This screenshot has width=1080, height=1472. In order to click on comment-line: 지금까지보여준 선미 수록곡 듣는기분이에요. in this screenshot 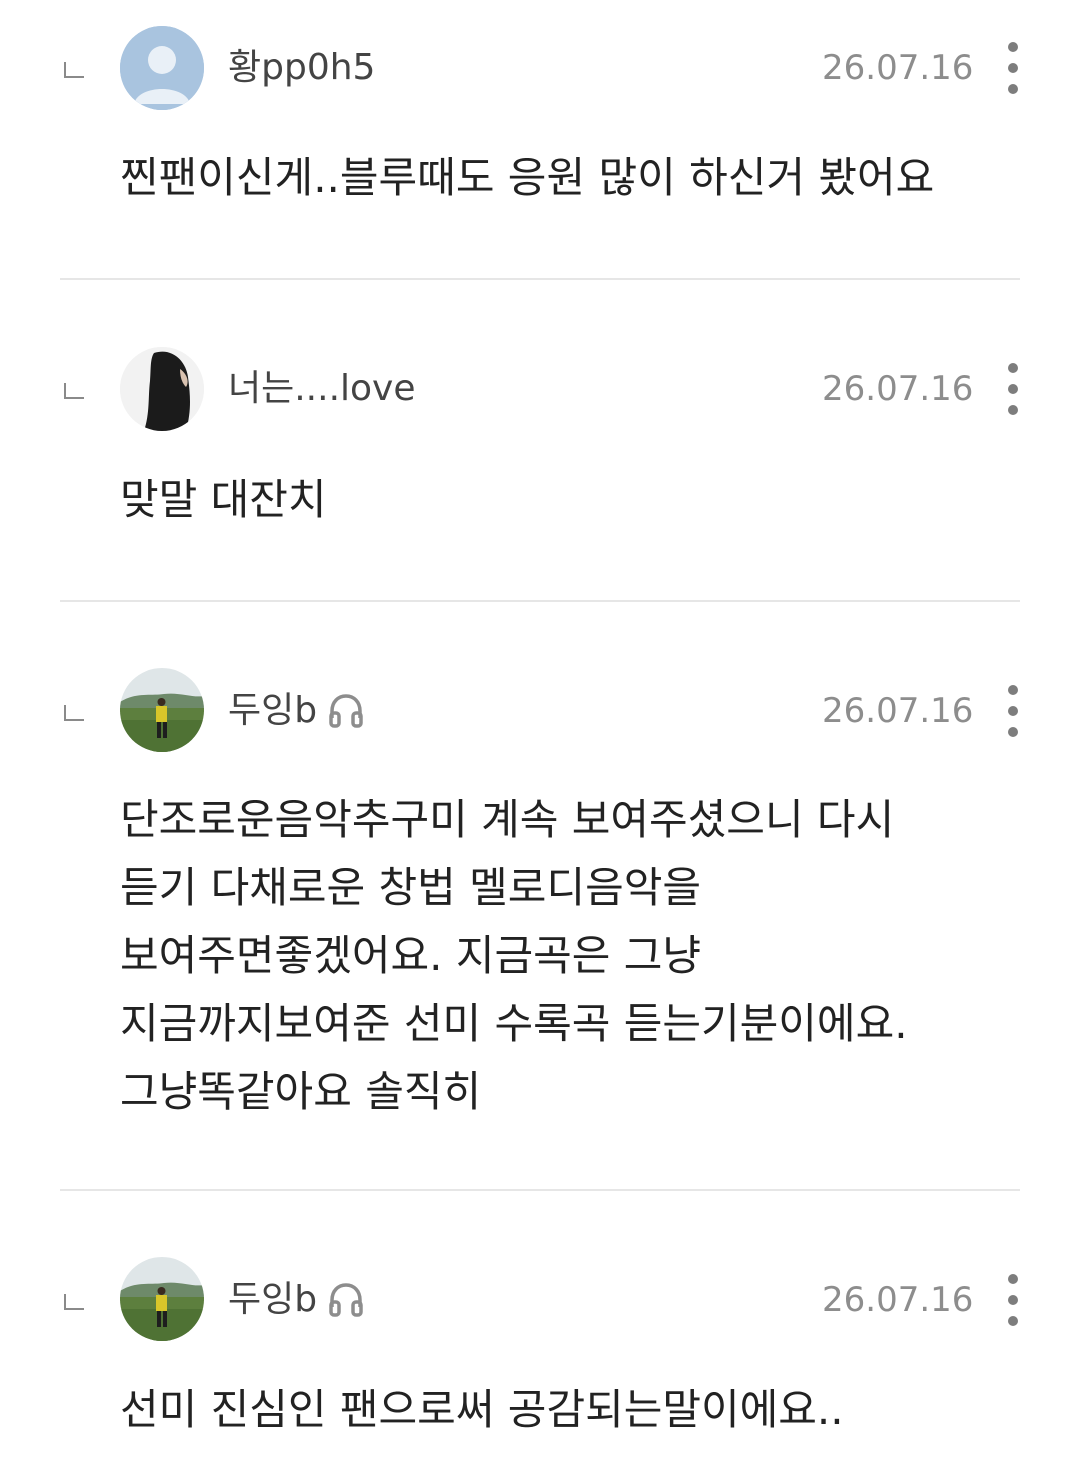, I will do `click(514, 1023)`.